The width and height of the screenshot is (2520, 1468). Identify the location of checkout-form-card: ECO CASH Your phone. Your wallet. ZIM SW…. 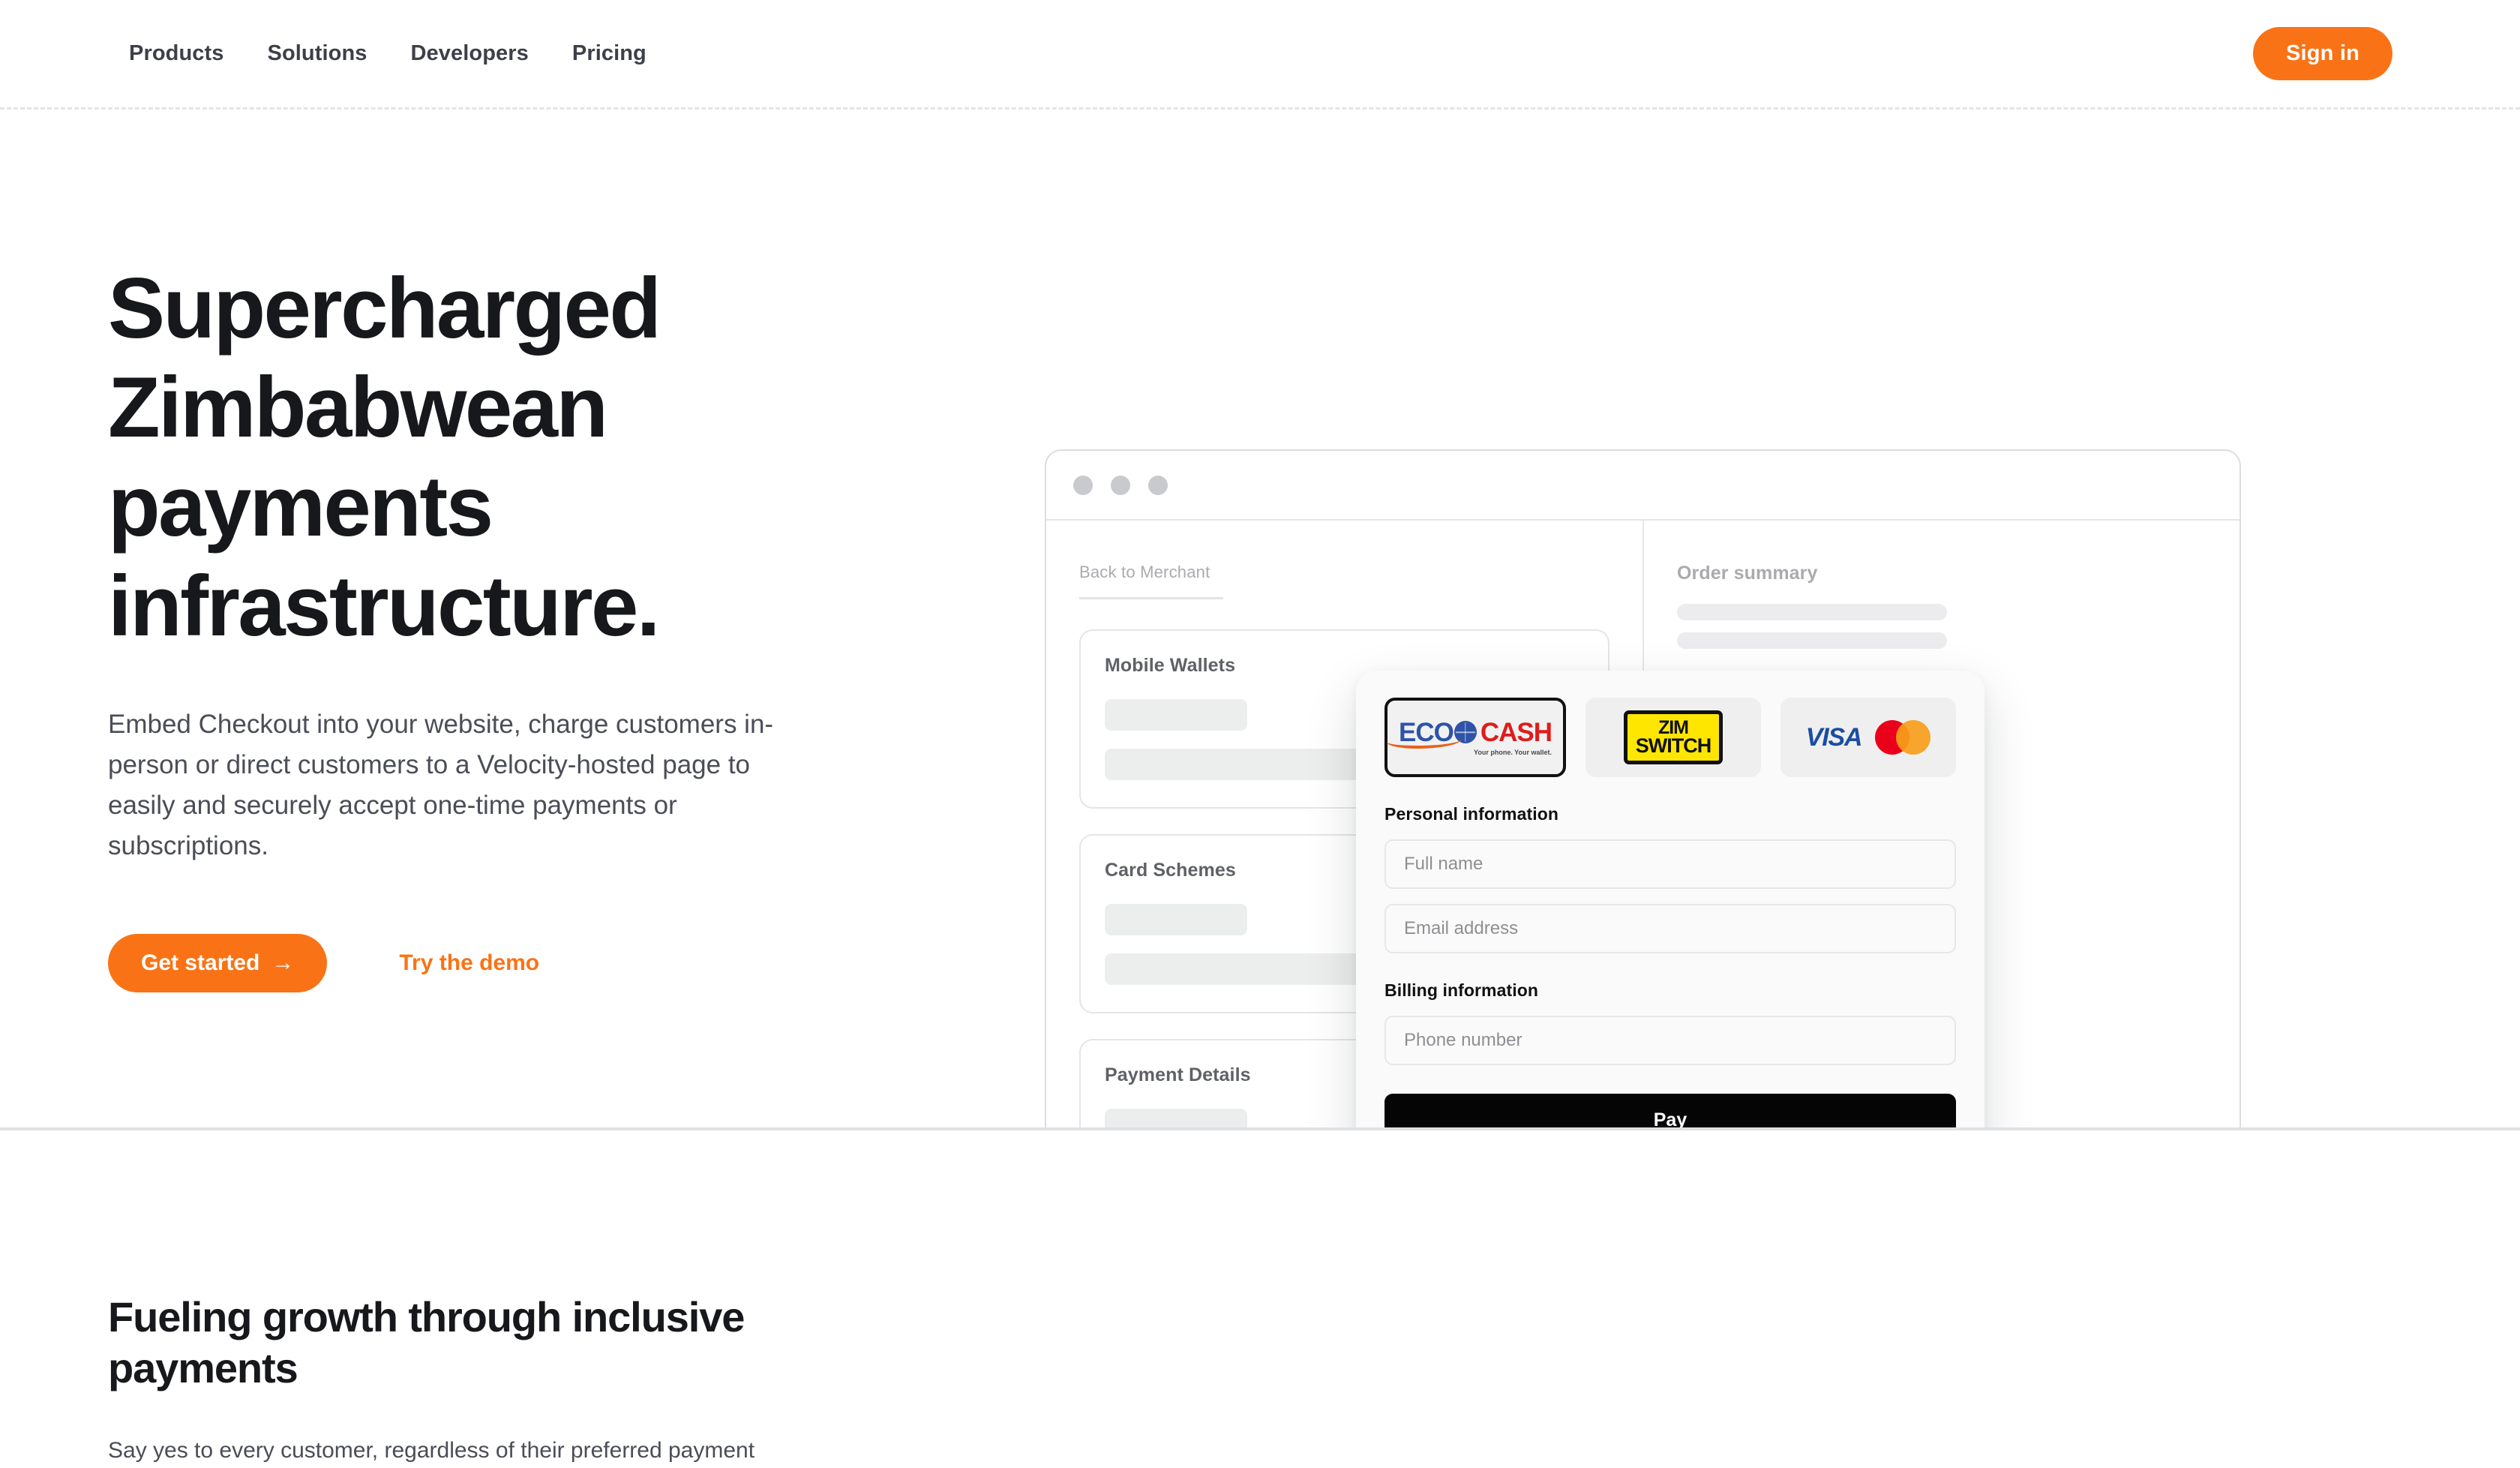
(1670, 899).